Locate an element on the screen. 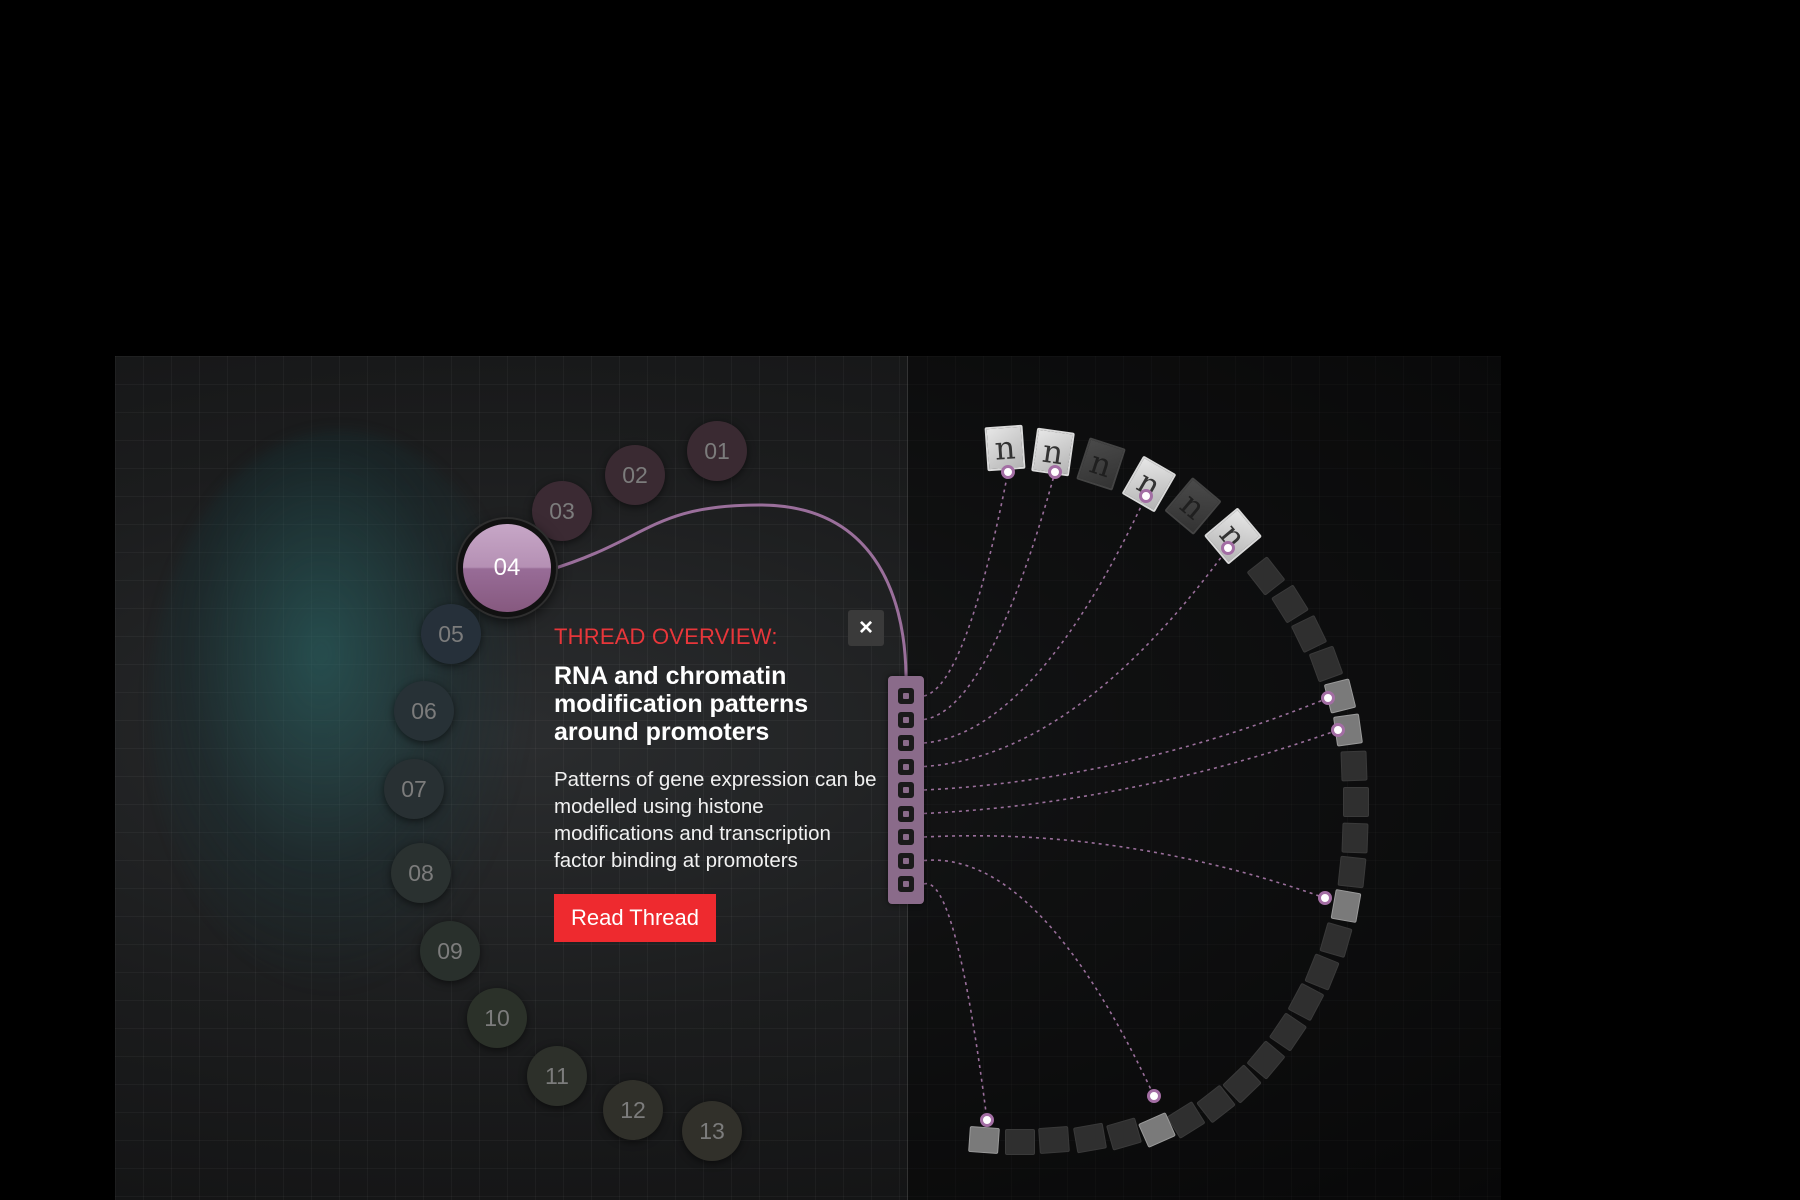 Image resolution: width=1800 pixels, height=1200 pixels. thread-circle-08: 08 is located at coordinates (421, 873).